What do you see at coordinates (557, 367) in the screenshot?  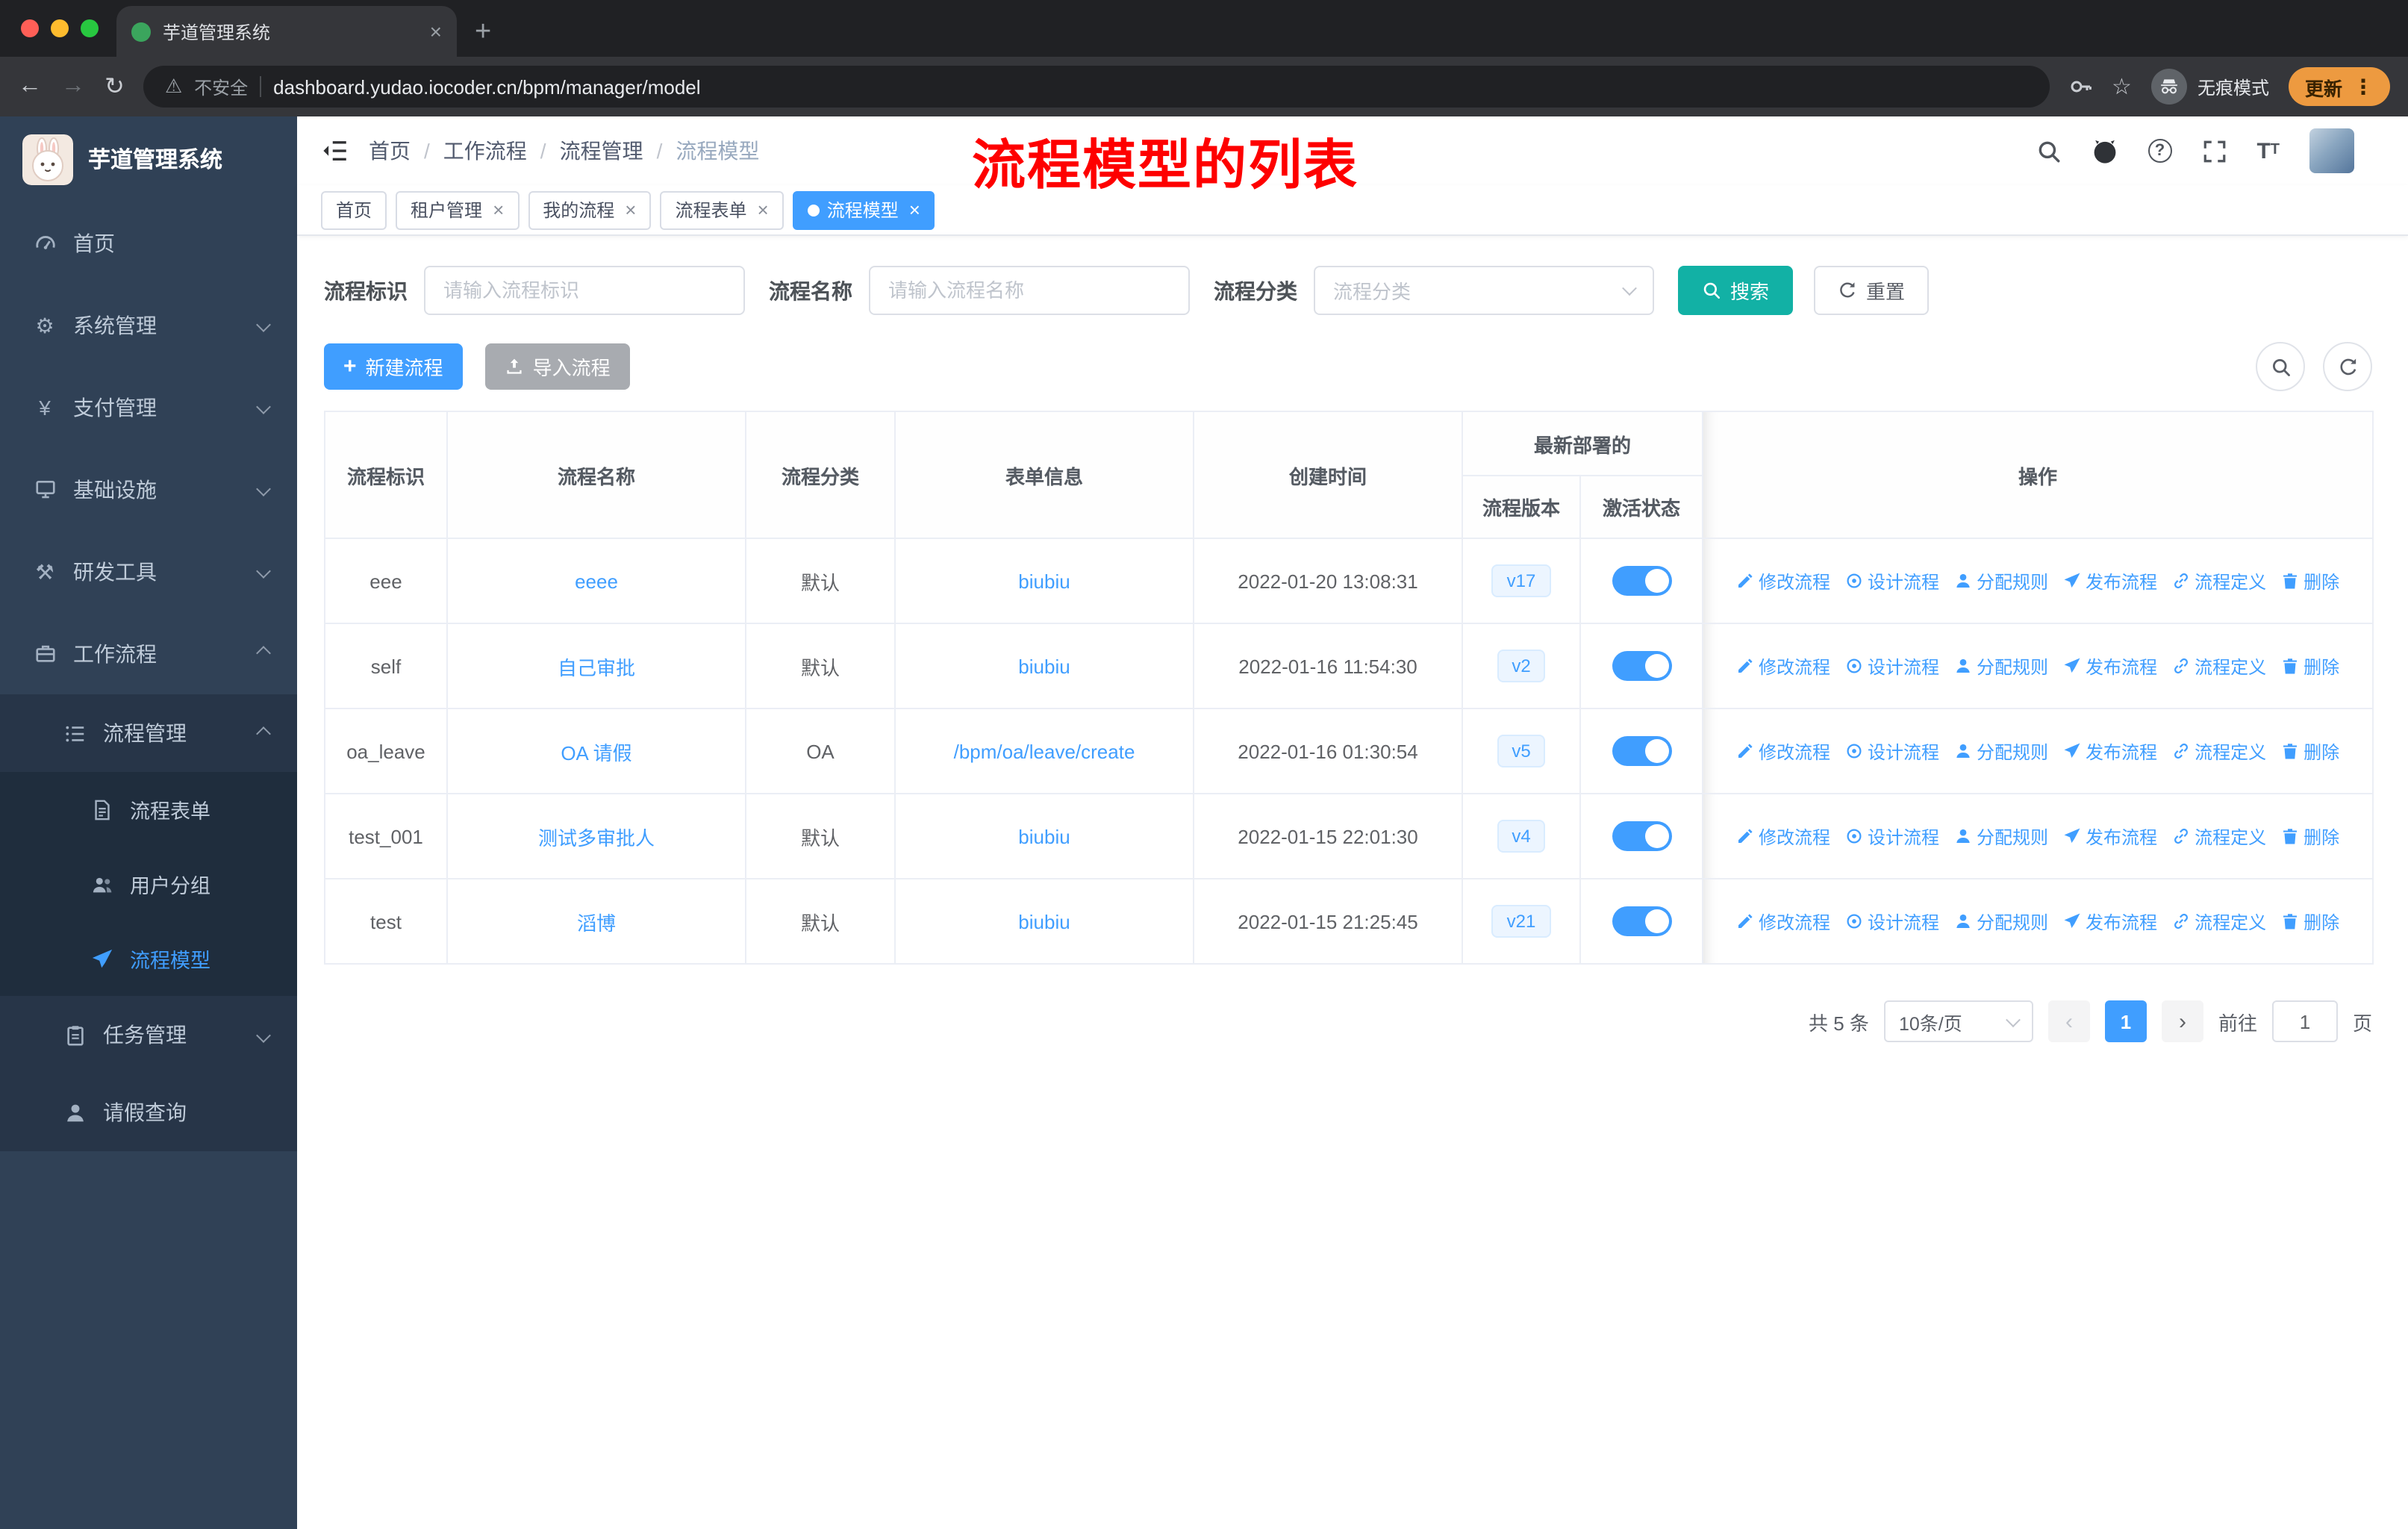 I see `import-process-button: 导入流程` at bounding box center [557, 367].